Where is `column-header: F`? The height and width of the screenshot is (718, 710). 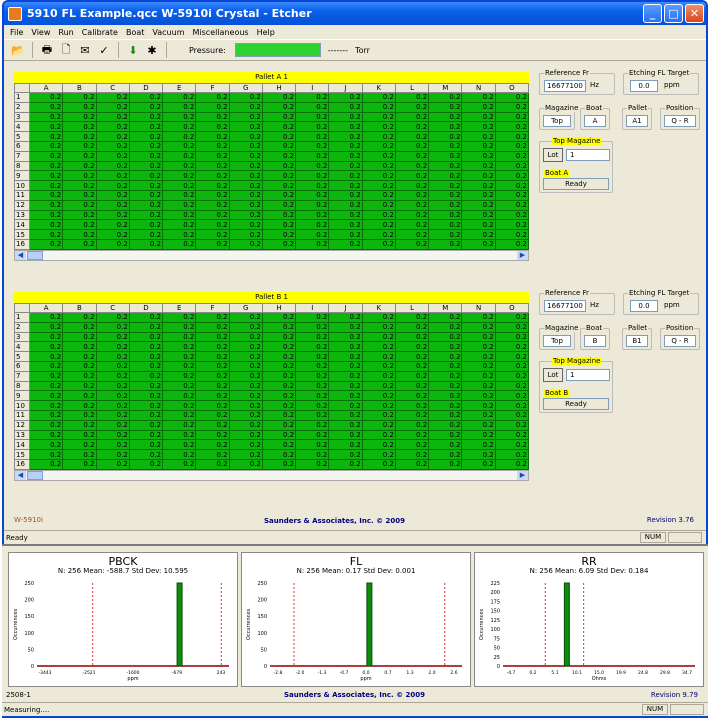
column-header: F is located at coordinates (212, 88).